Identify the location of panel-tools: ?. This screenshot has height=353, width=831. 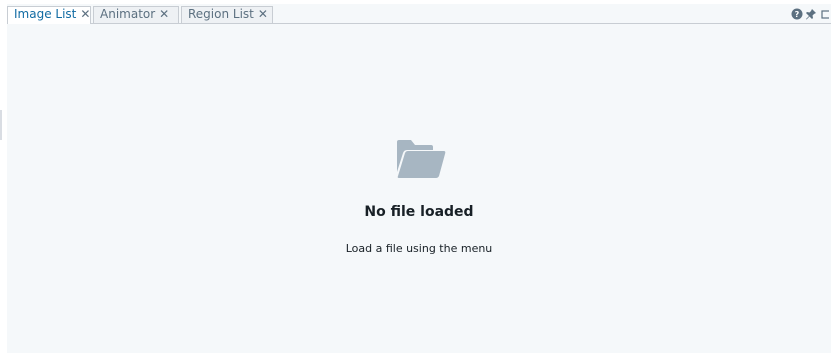
(811, 13).